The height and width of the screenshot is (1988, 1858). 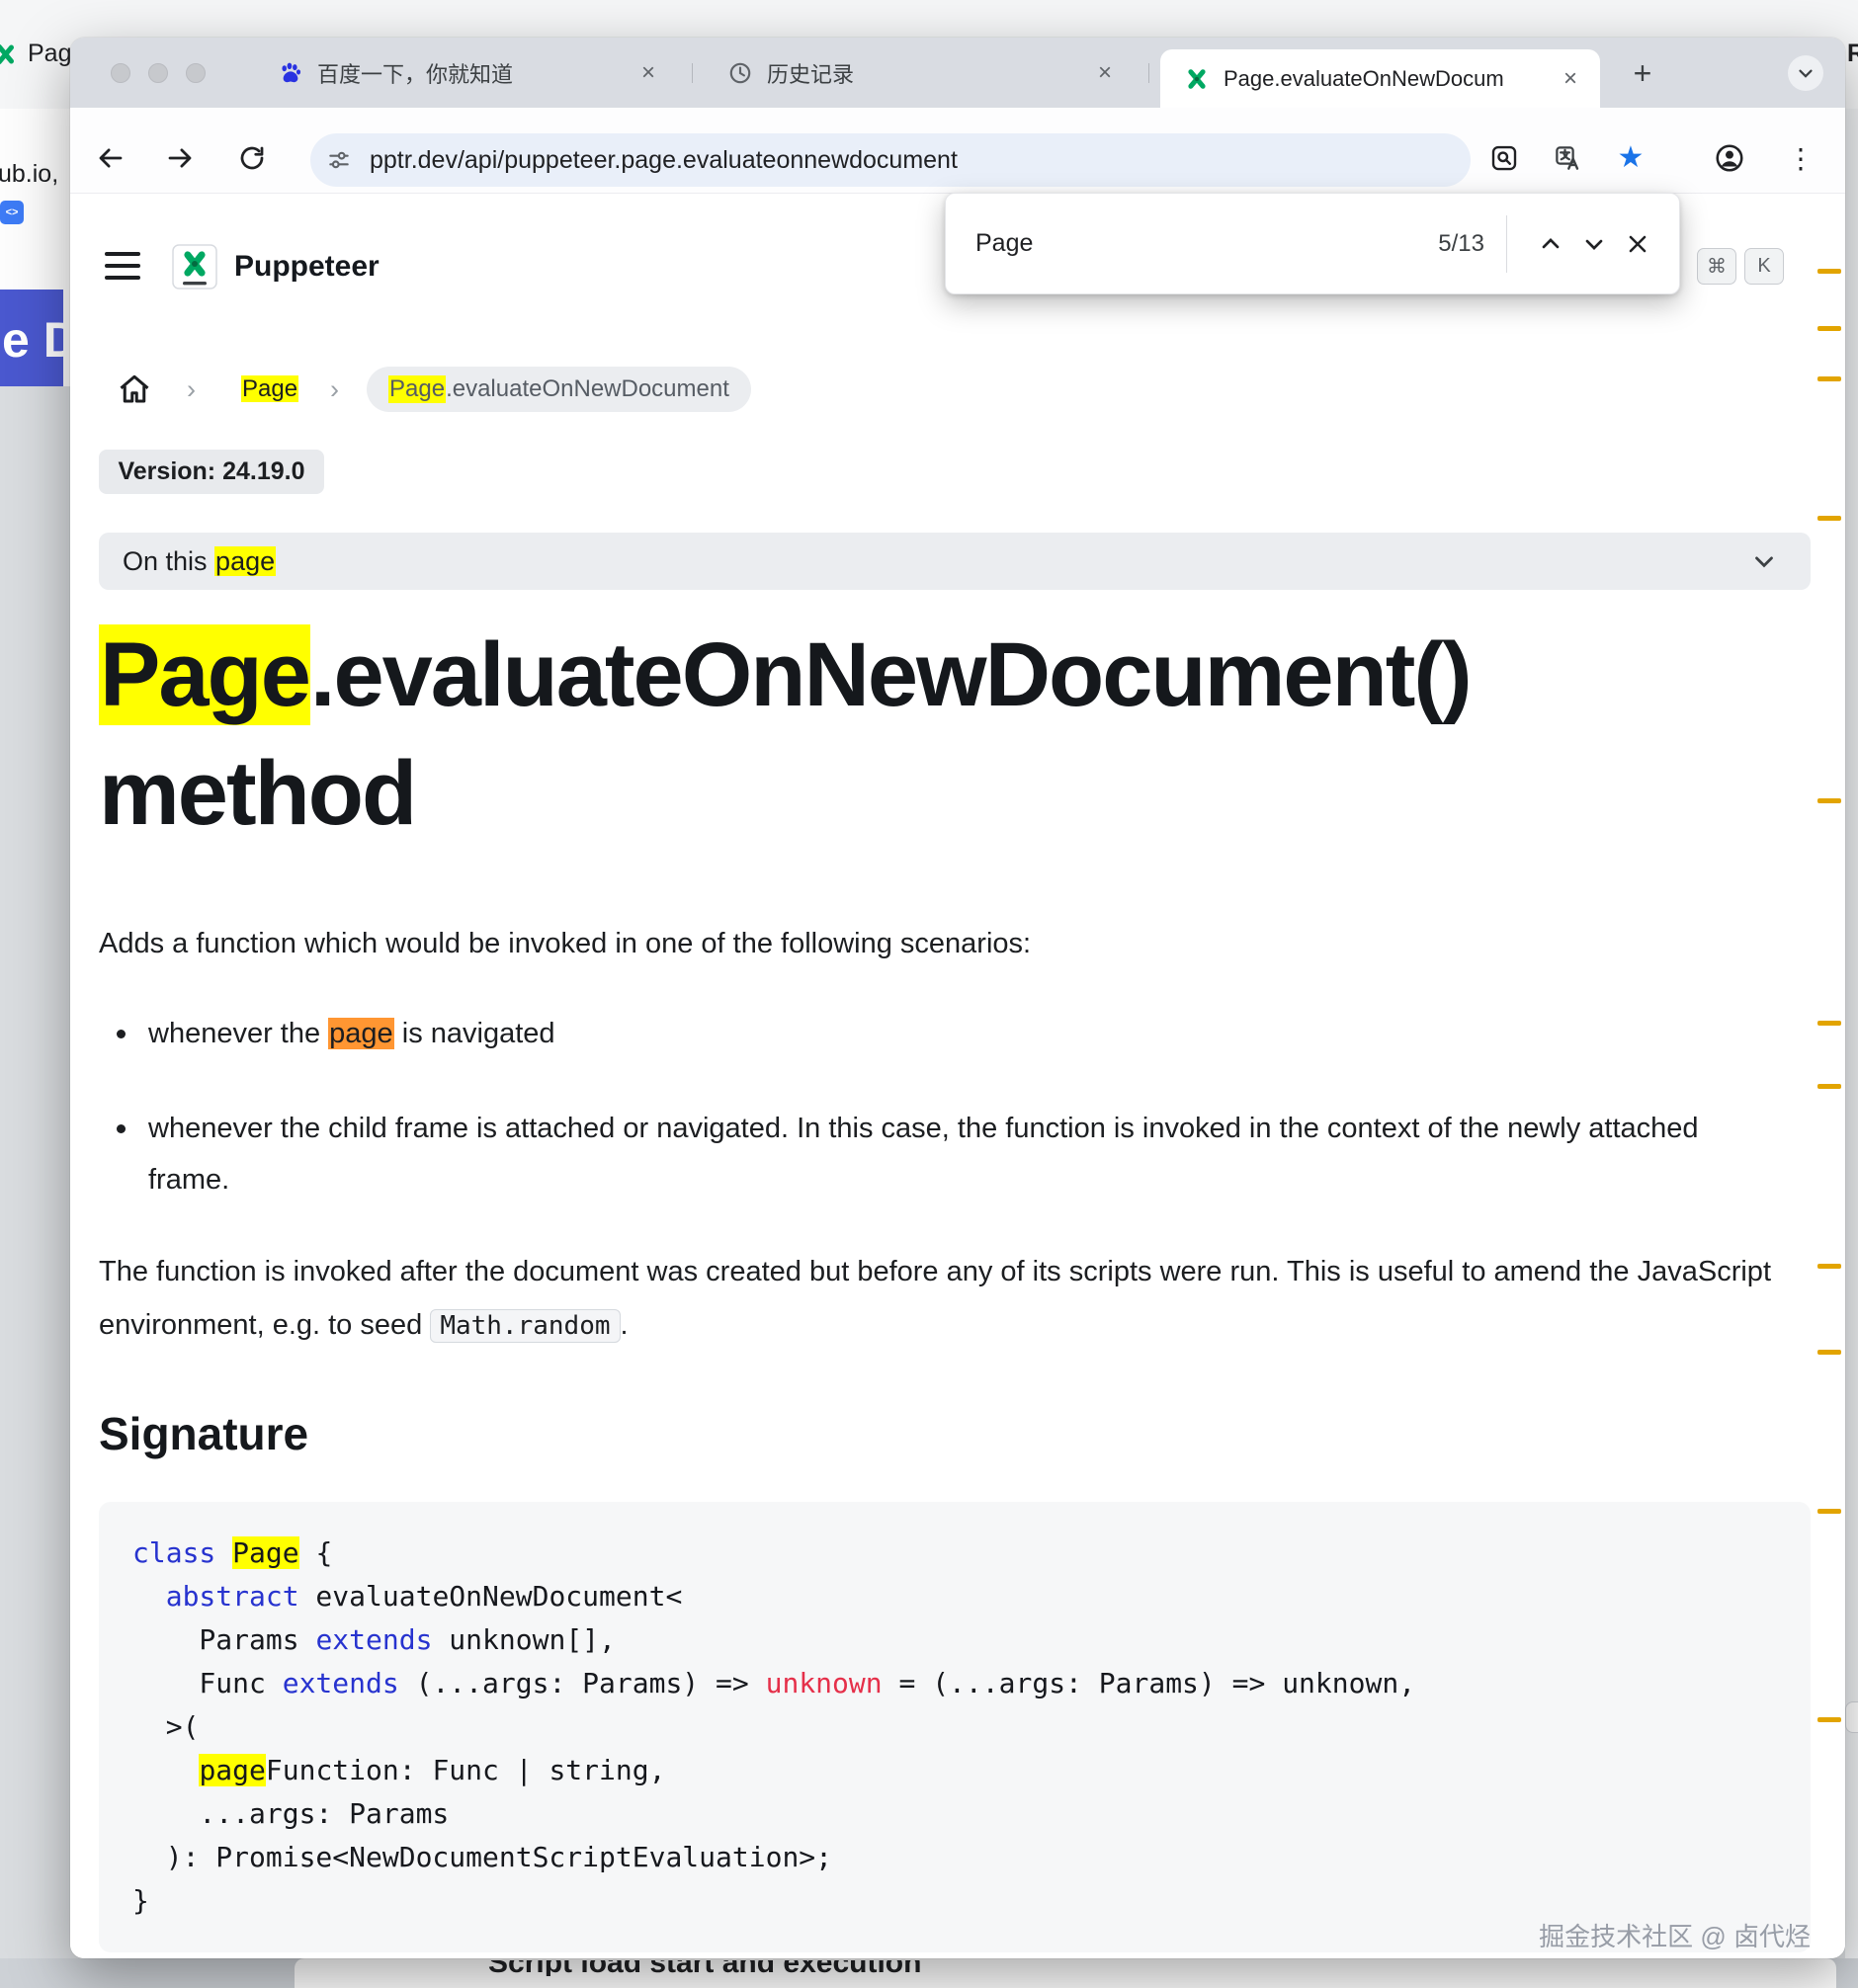 What do you see at coordinates (1364, 78) in the screenshot?
I see `tab-title: Page.evaluateOnNewDocum` at bounding box center [1364, 78].